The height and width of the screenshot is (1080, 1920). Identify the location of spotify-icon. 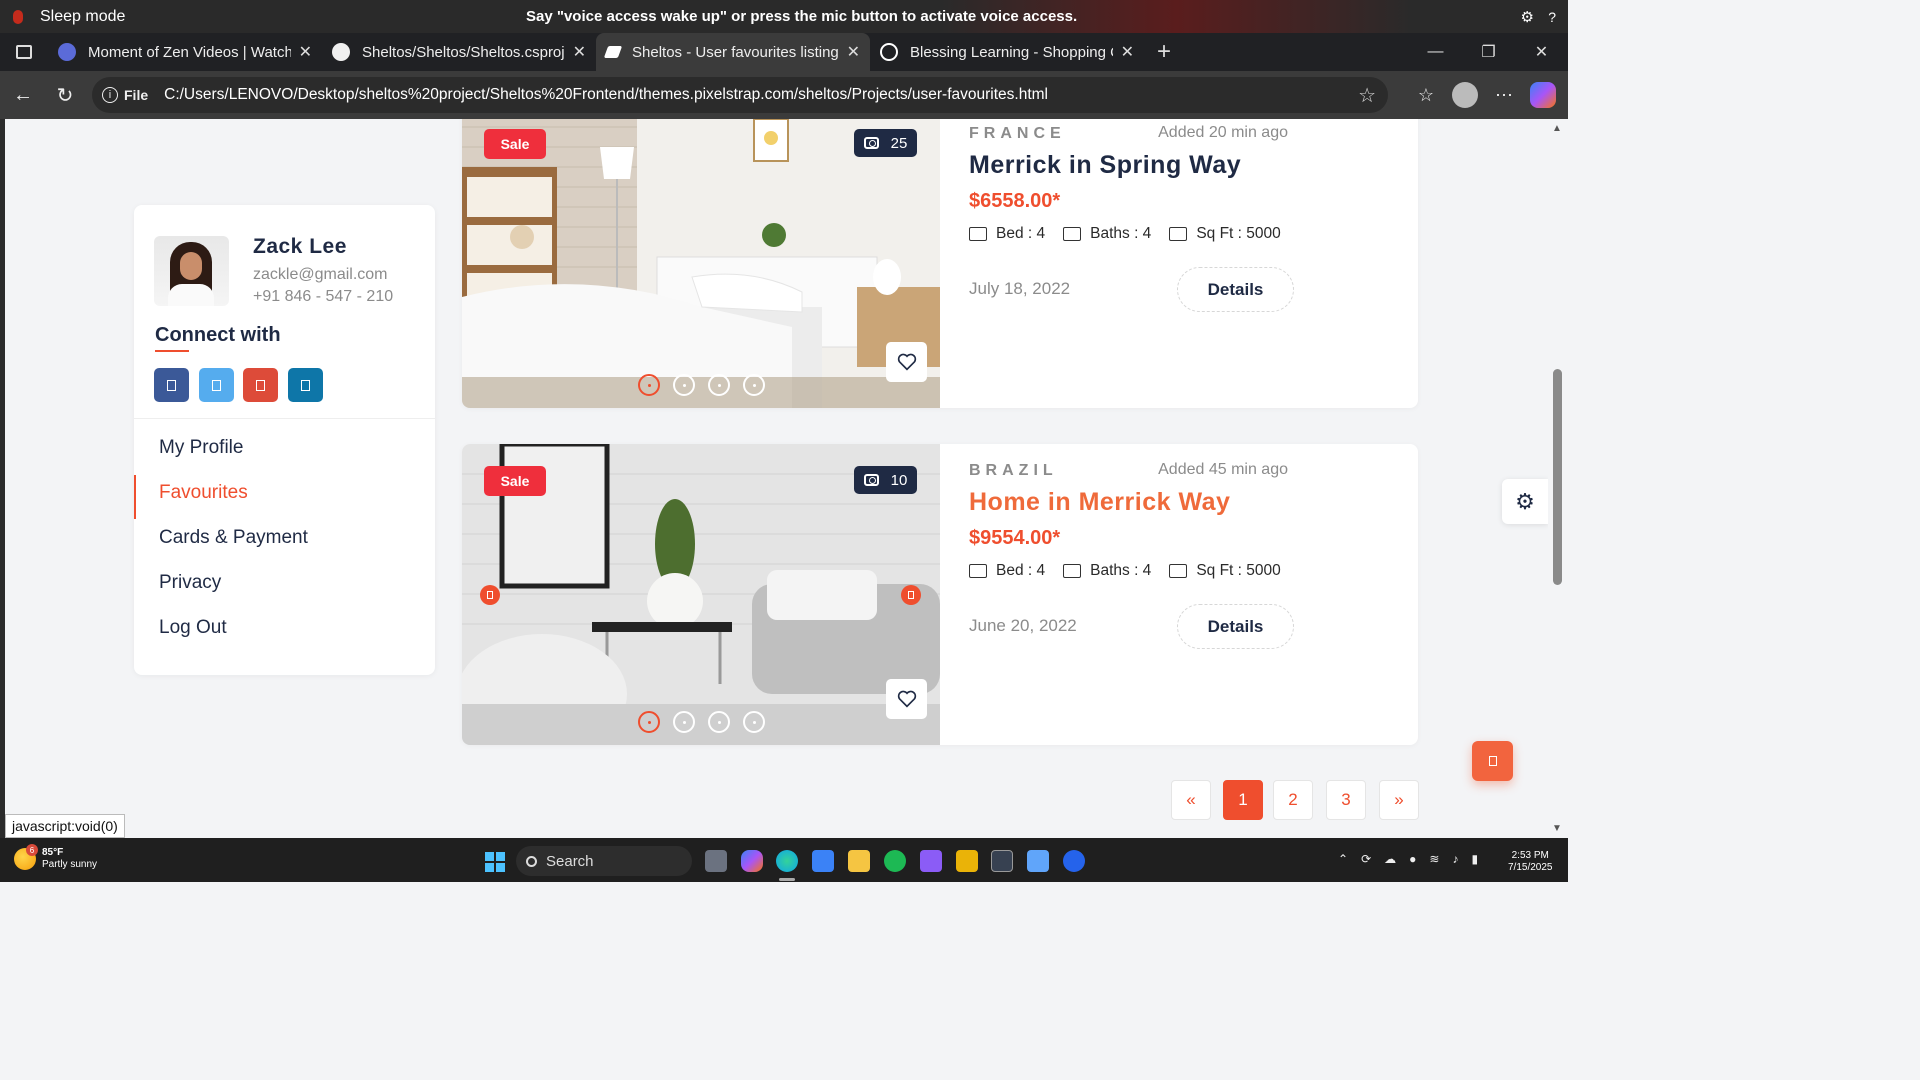
(895, 861).